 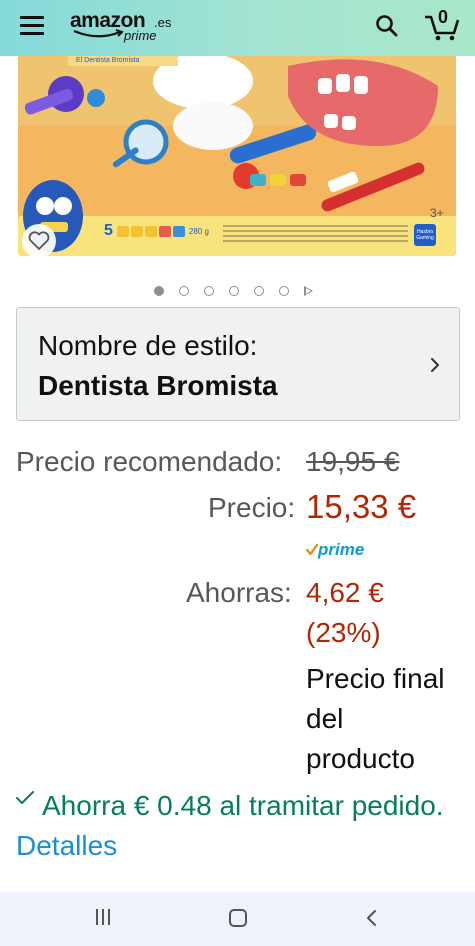 What do you see at coordinates (198, 231) in the screenshot?
I see `weight-label: 280 g` at bounding box center [198, 231].